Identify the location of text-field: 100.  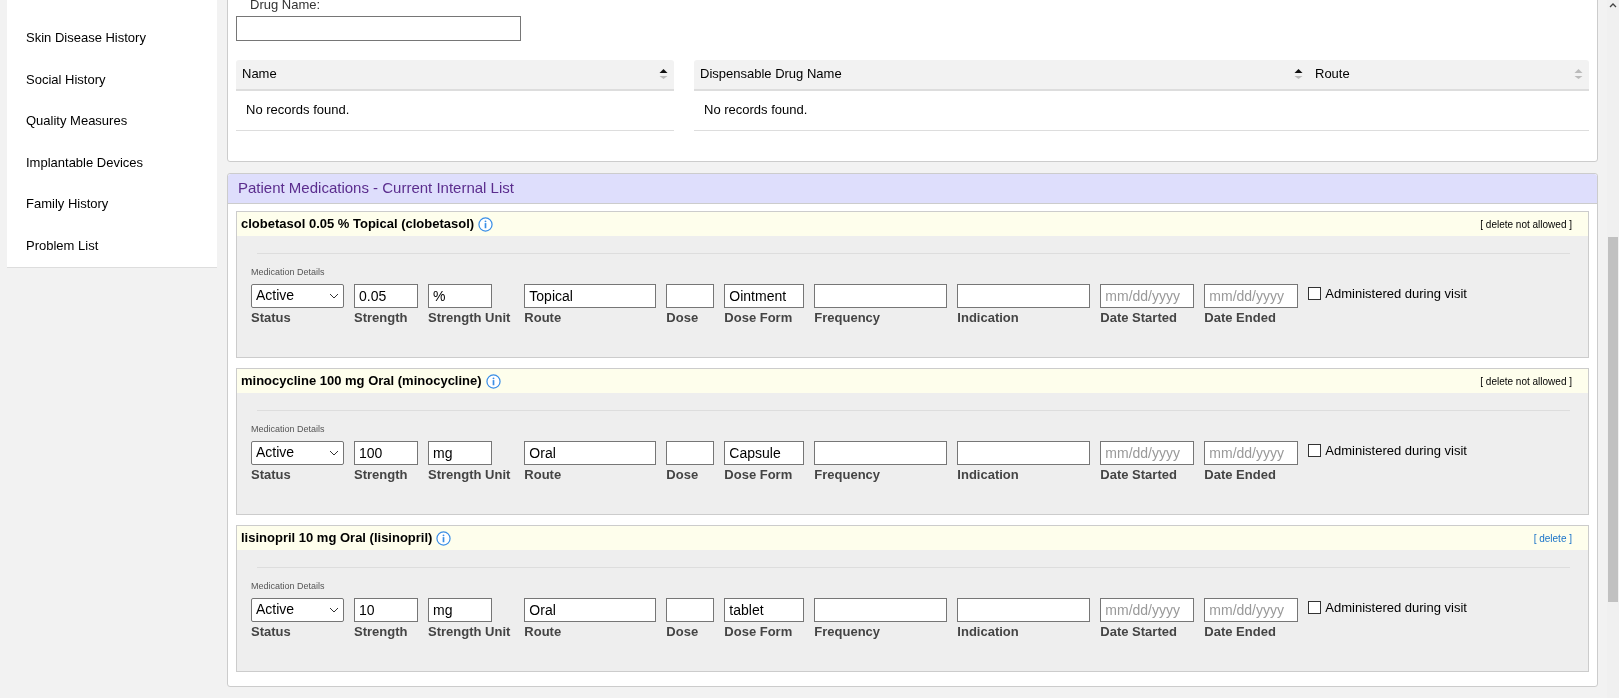
(386, 452).